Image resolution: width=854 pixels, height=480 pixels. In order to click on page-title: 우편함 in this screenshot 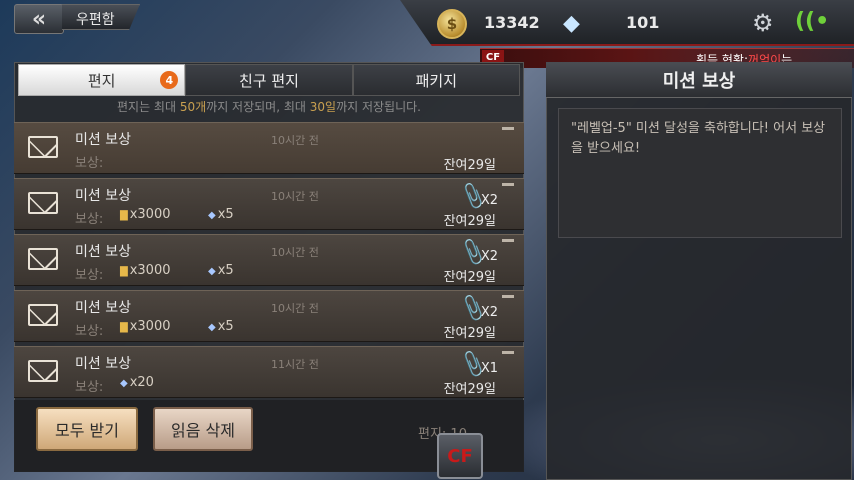, I will do `click(101, 17)`.